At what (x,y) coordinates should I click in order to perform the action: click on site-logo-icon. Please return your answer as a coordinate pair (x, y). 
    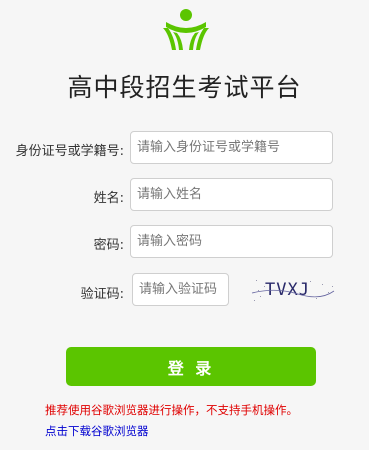
    Looking at the image, I should click on (186, 29).